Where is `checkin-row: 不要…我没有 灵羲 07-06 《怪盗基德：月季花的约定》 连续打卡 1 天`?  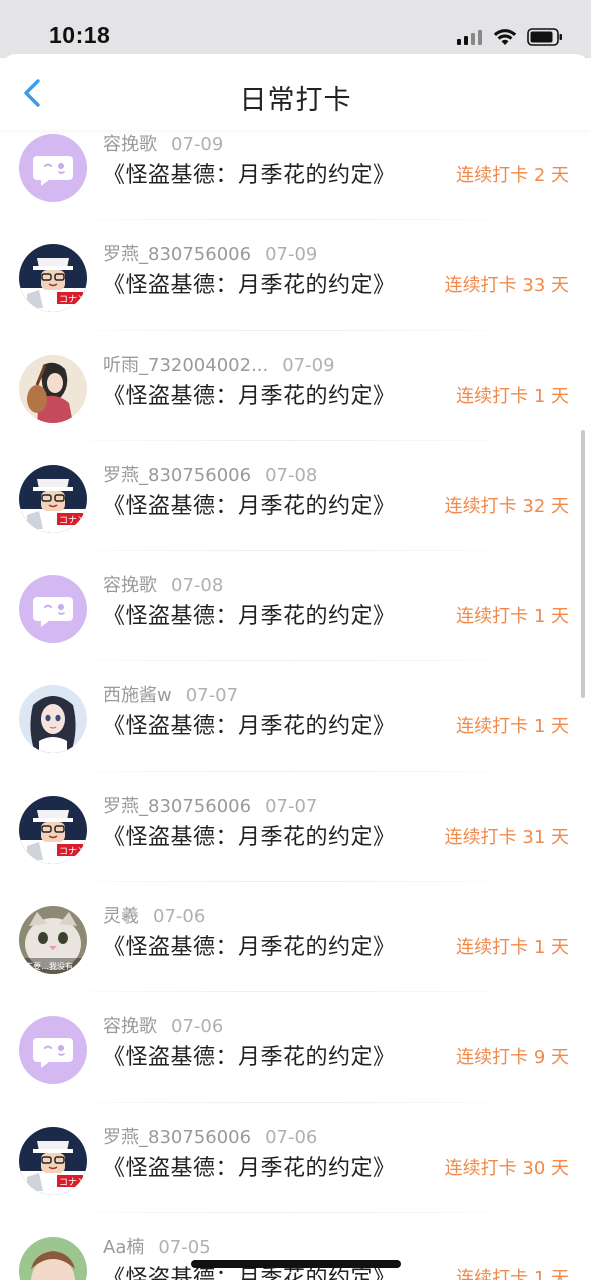 checkin-row: 不要…我没有 灵羲 07-06 《怪盗基德：月季花的约定》 连续打卡 1 天 is located at coordinates (295, 937).